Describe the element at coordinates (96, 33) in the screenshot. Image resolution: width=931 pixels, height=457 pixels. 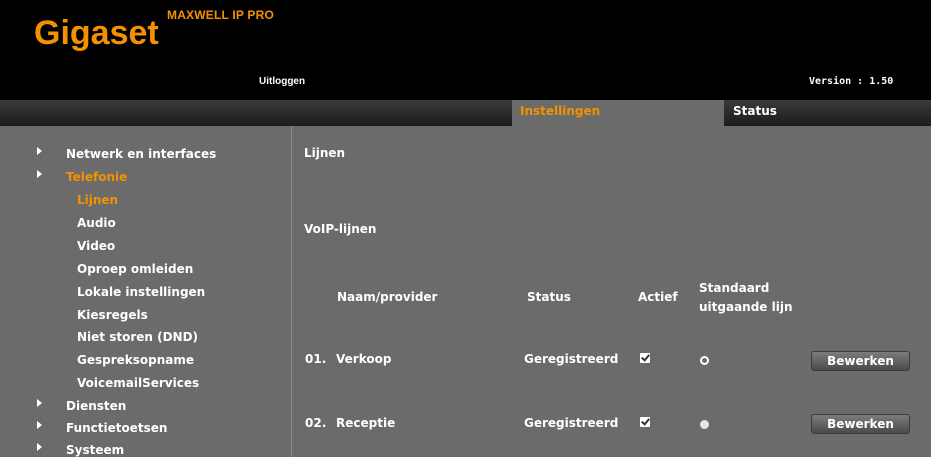
I see `gigaset-logo: Gigaset` at that location.